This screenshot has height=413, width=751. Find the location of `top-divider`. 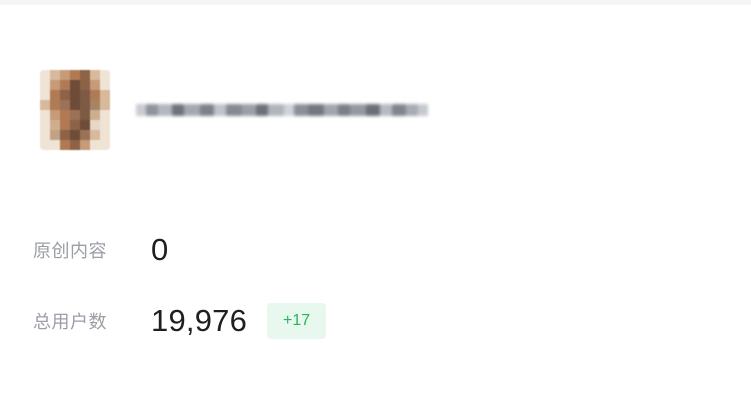

top-divider is located at coordinates (375, 2).